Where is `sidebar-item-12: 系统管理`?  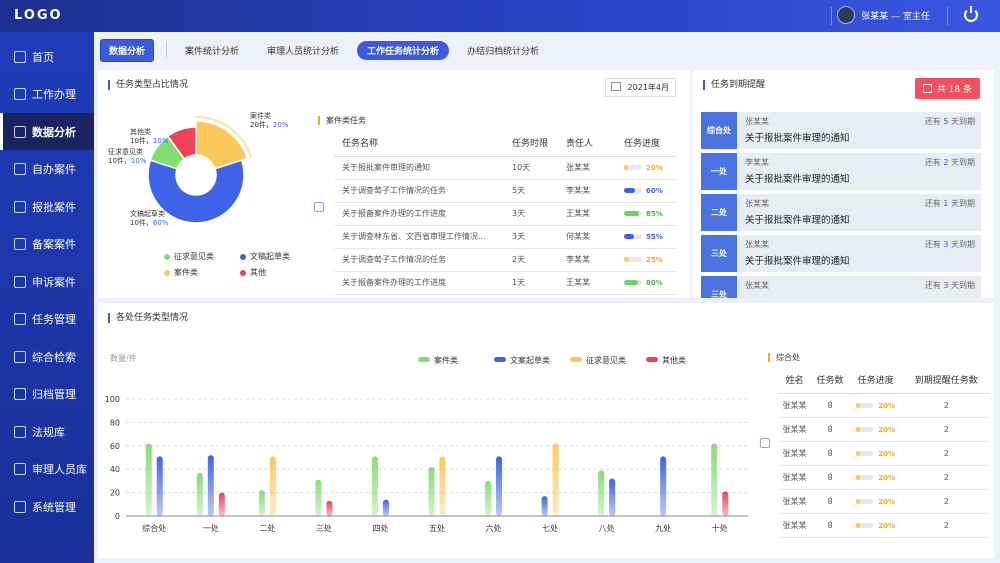 sidebar-item-12: 系统管理 is located at coordinates (47, 506).